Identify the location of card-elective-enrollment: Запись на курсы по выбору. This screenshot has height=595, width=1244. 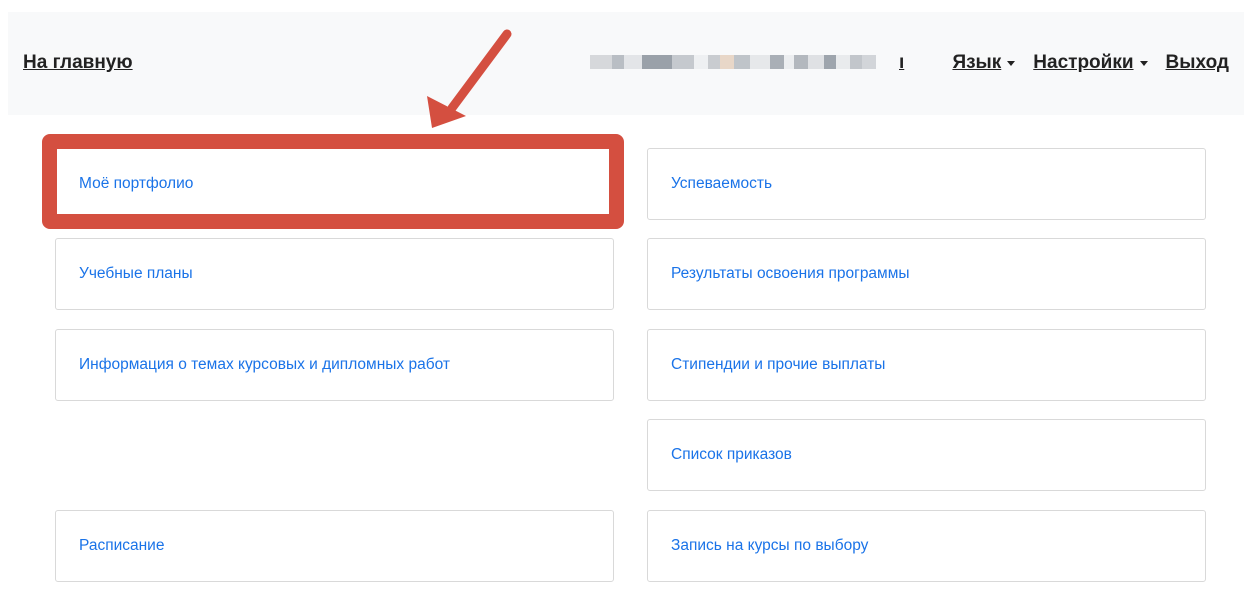
(926, 546).